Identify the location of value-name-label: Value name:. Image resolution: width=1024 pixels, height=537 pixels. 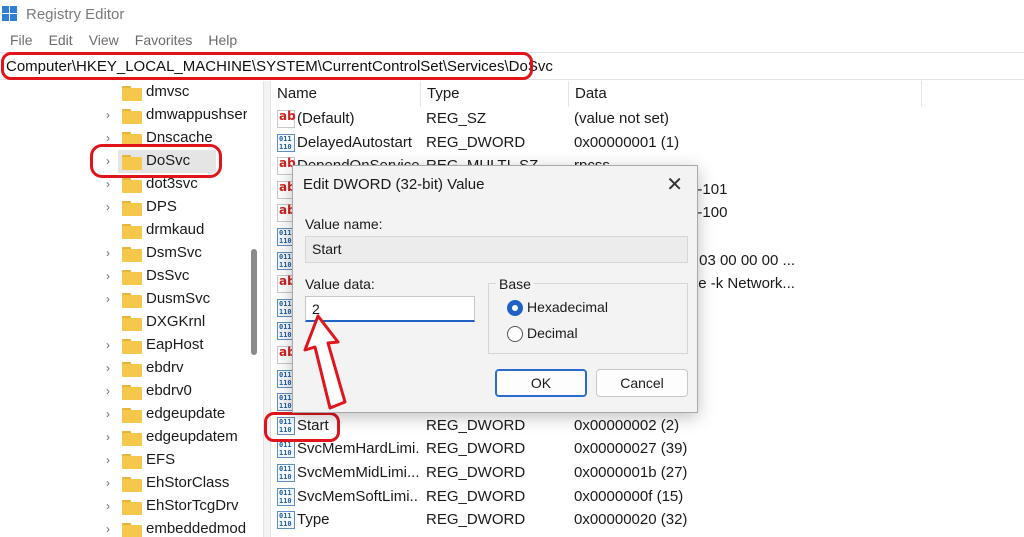
(344, 224).